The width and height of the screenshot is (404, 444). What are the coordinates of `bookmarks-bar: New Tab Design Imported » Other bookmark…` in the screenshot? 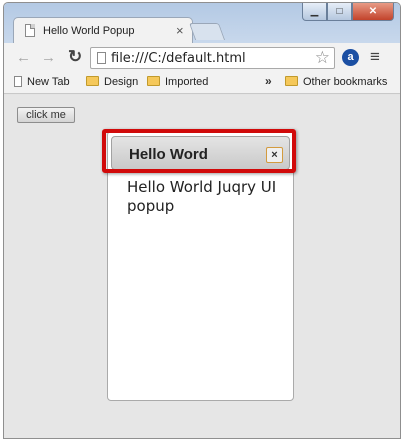 It's located at (202, 83).